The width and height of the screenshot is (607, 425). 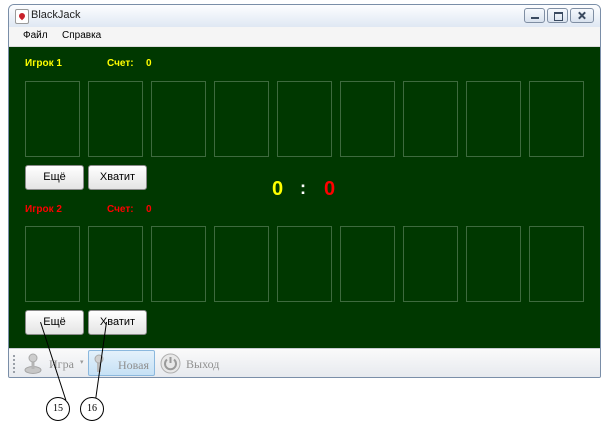 What do you see at coordinates (35, 35) in the screenshot?
I see `menu-file: Файл` at bounding box center [35, 35].